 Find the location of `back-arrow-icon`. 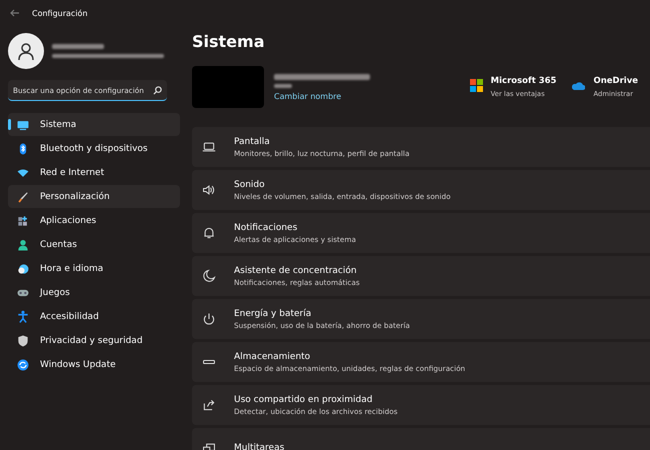

back-arrow-icon is located at coordinates (15, 13).